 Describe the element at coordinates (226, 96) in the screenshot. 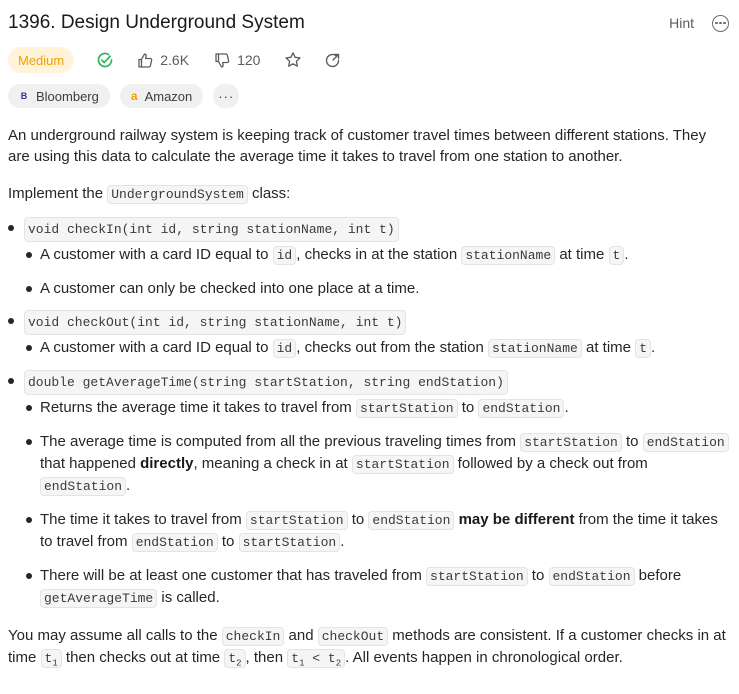

I see `more-tags-button: ···` at that location.